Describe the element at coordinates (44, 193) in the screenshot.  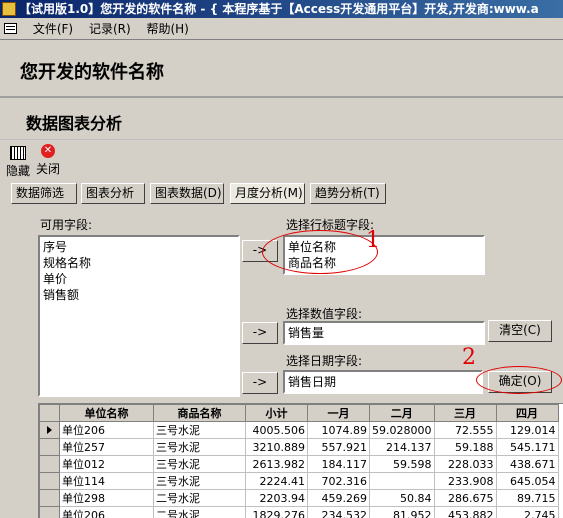
I see `tab-data-filter: 数据筛选` at that location.